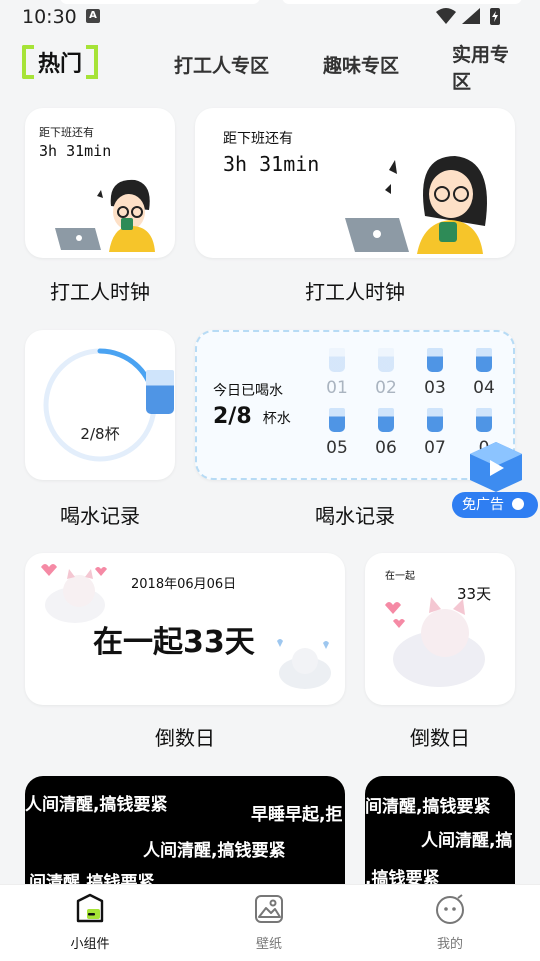 This screenshot has width=540, height=961. I want to click on water-count-small: 2/8杯, so click(100, 434).